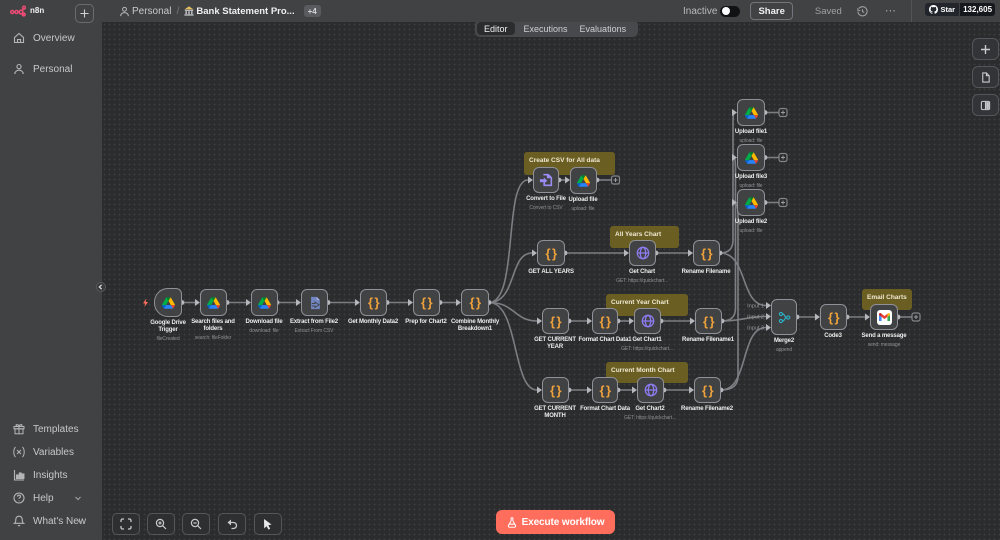  What do you see at coordinates (755, 329) in the screenshot?
I see `svg-text: Input 3` at bounding box center [755, 329].